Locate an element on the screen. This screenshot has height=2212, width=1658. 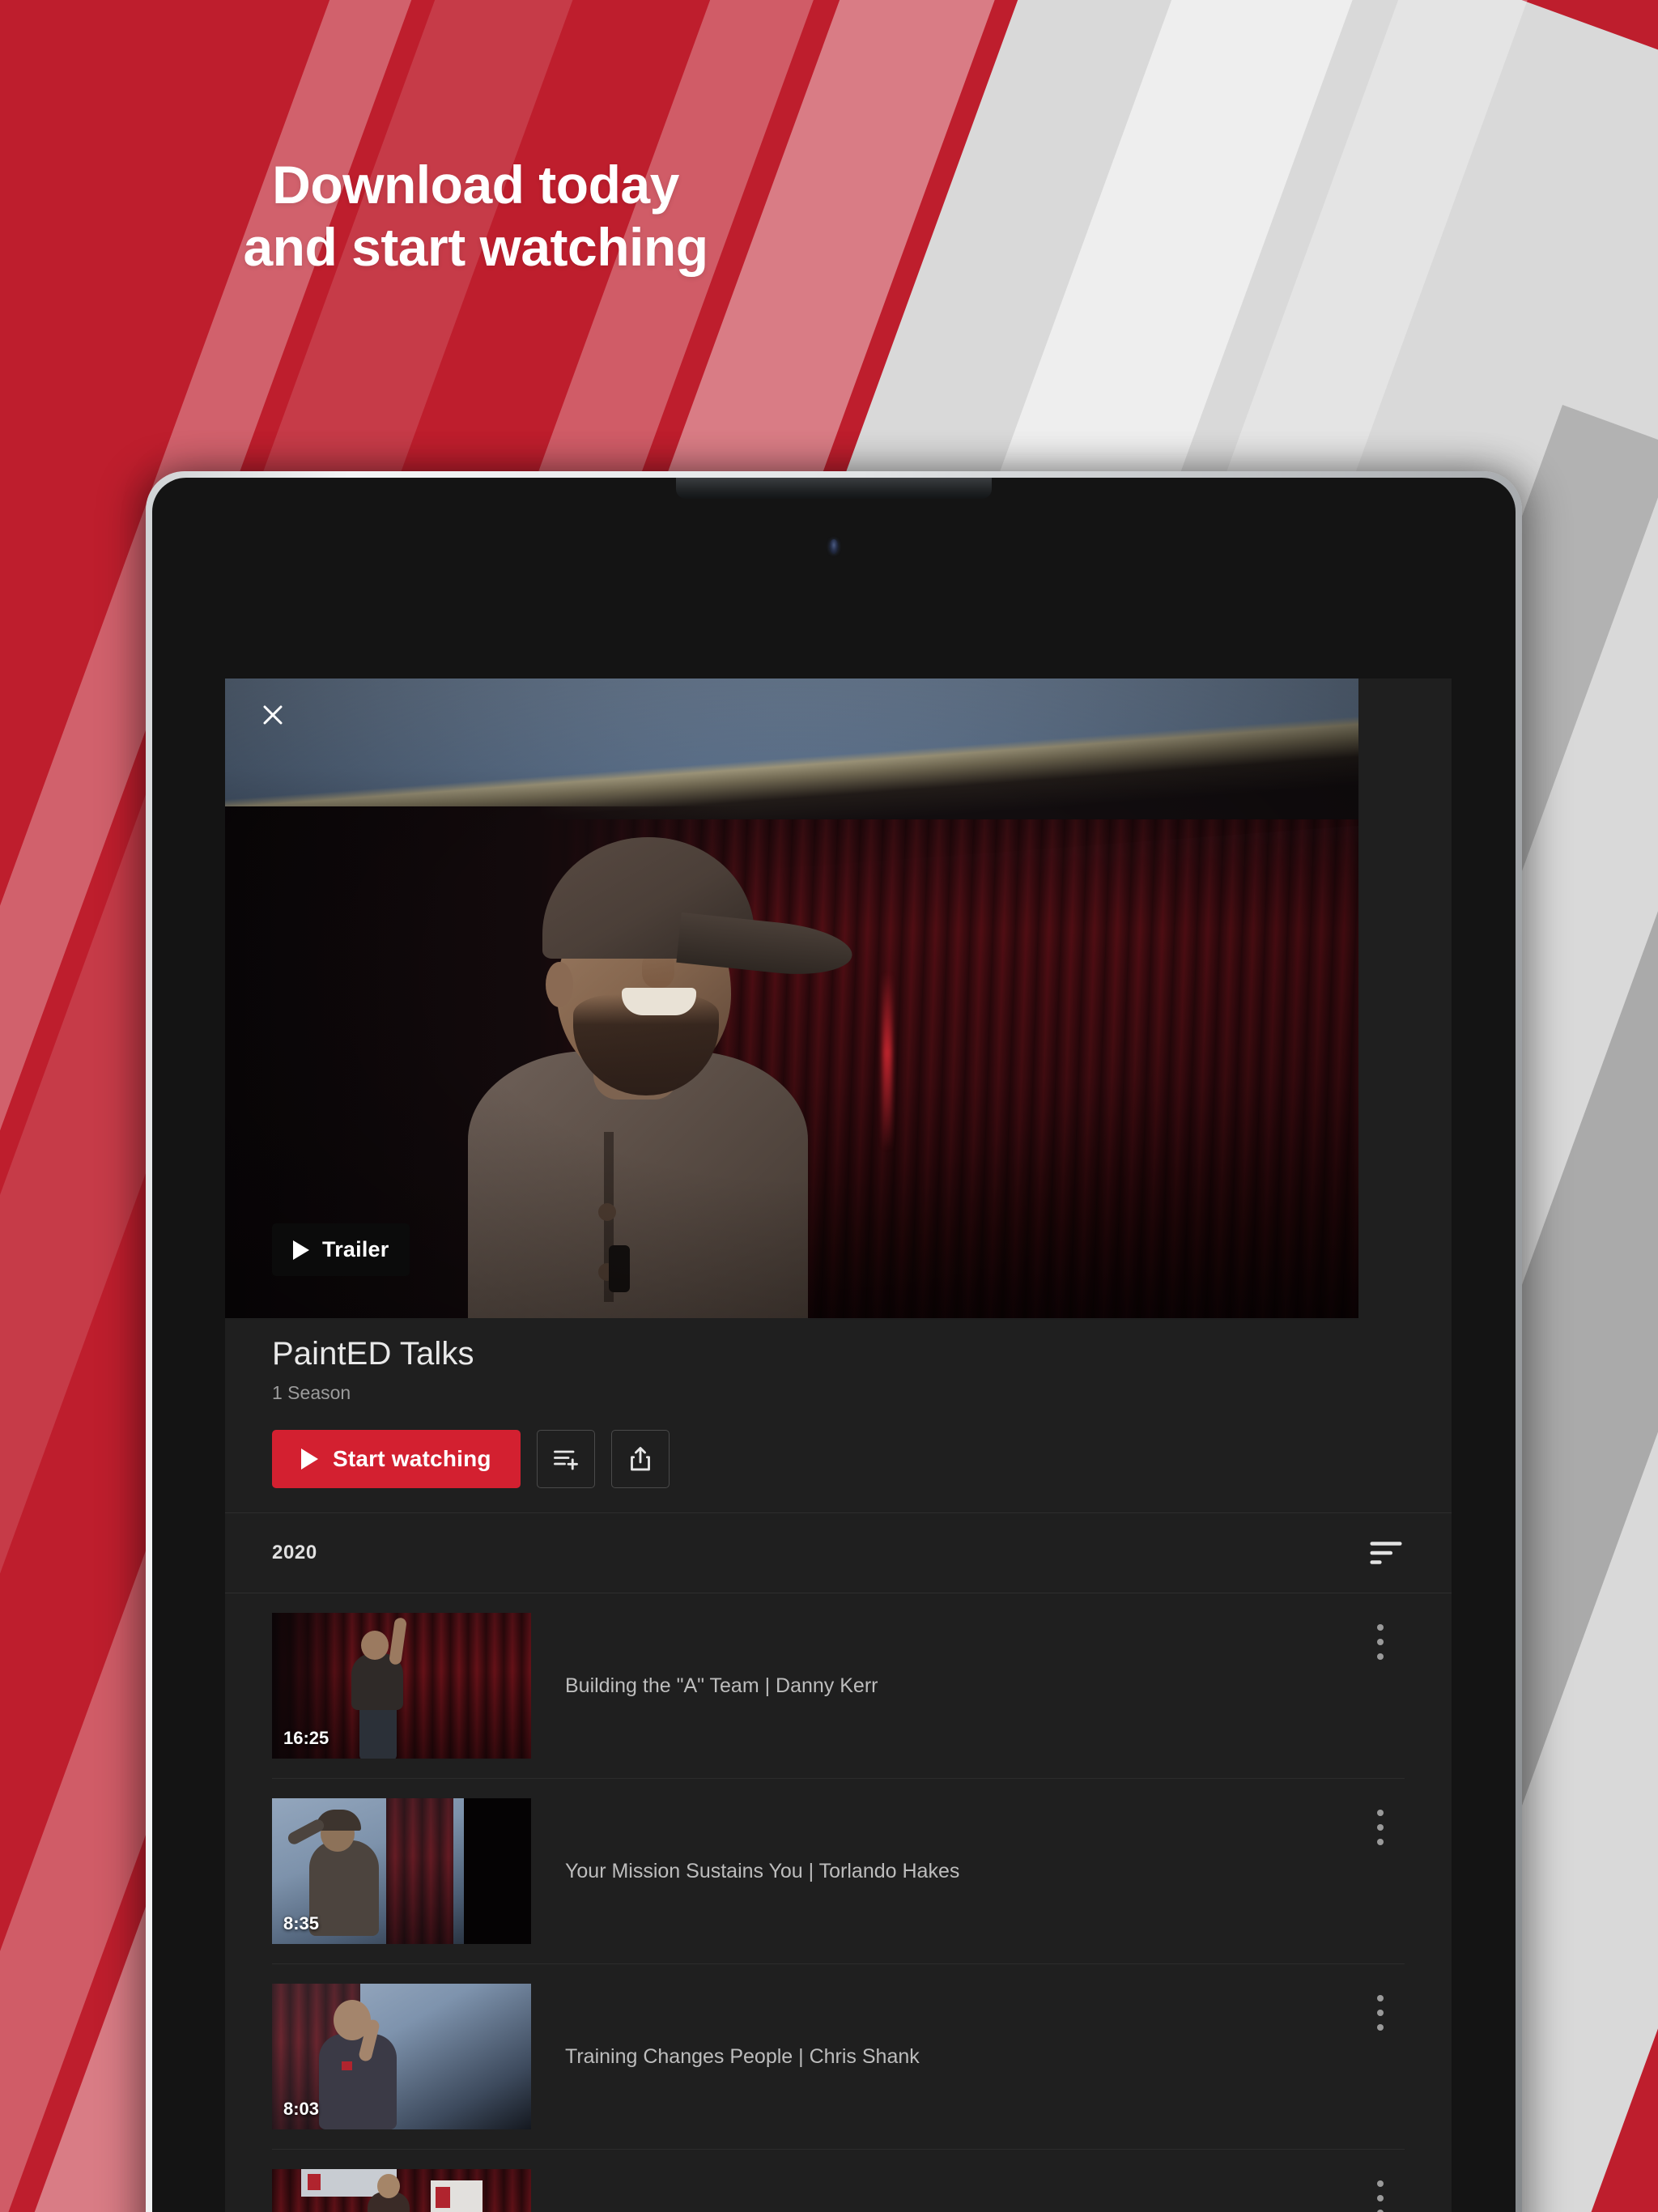
episode-row: 16:25 Building the "A" Team | Danny Kerr is located at coordinates (838, 1686).